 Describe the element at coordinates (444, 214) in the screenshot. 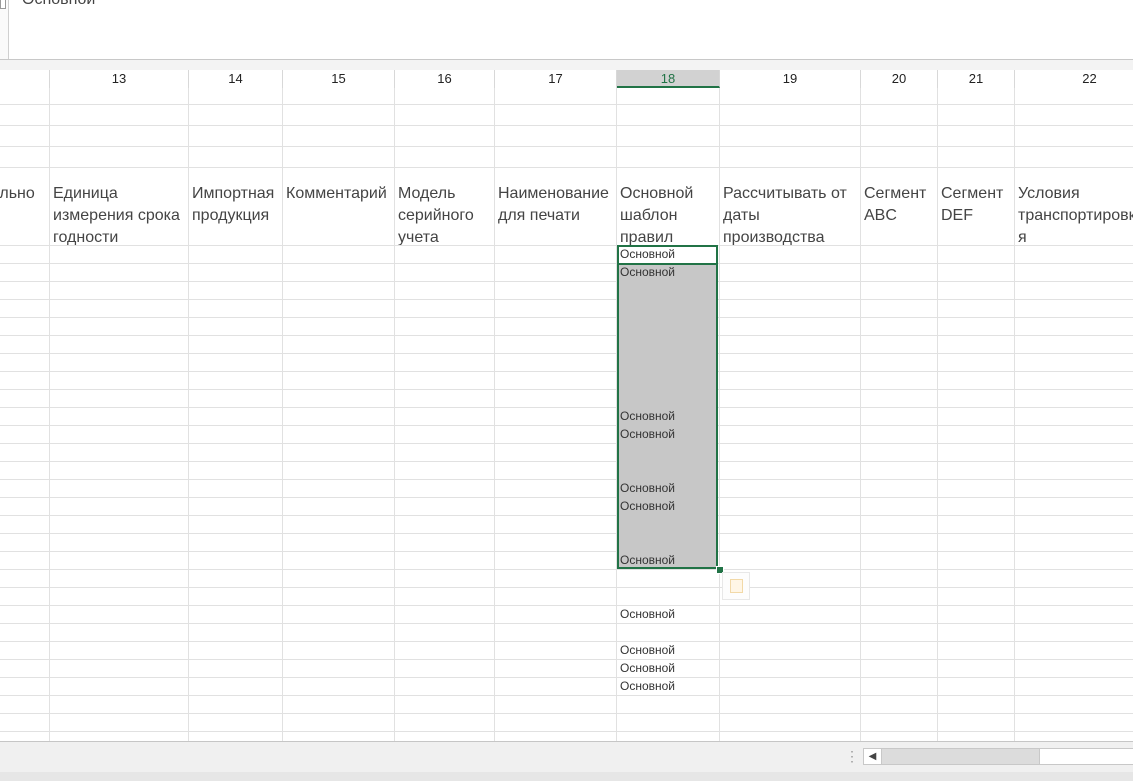

I see `header-cell-16: Модель серийного учета` at that location.